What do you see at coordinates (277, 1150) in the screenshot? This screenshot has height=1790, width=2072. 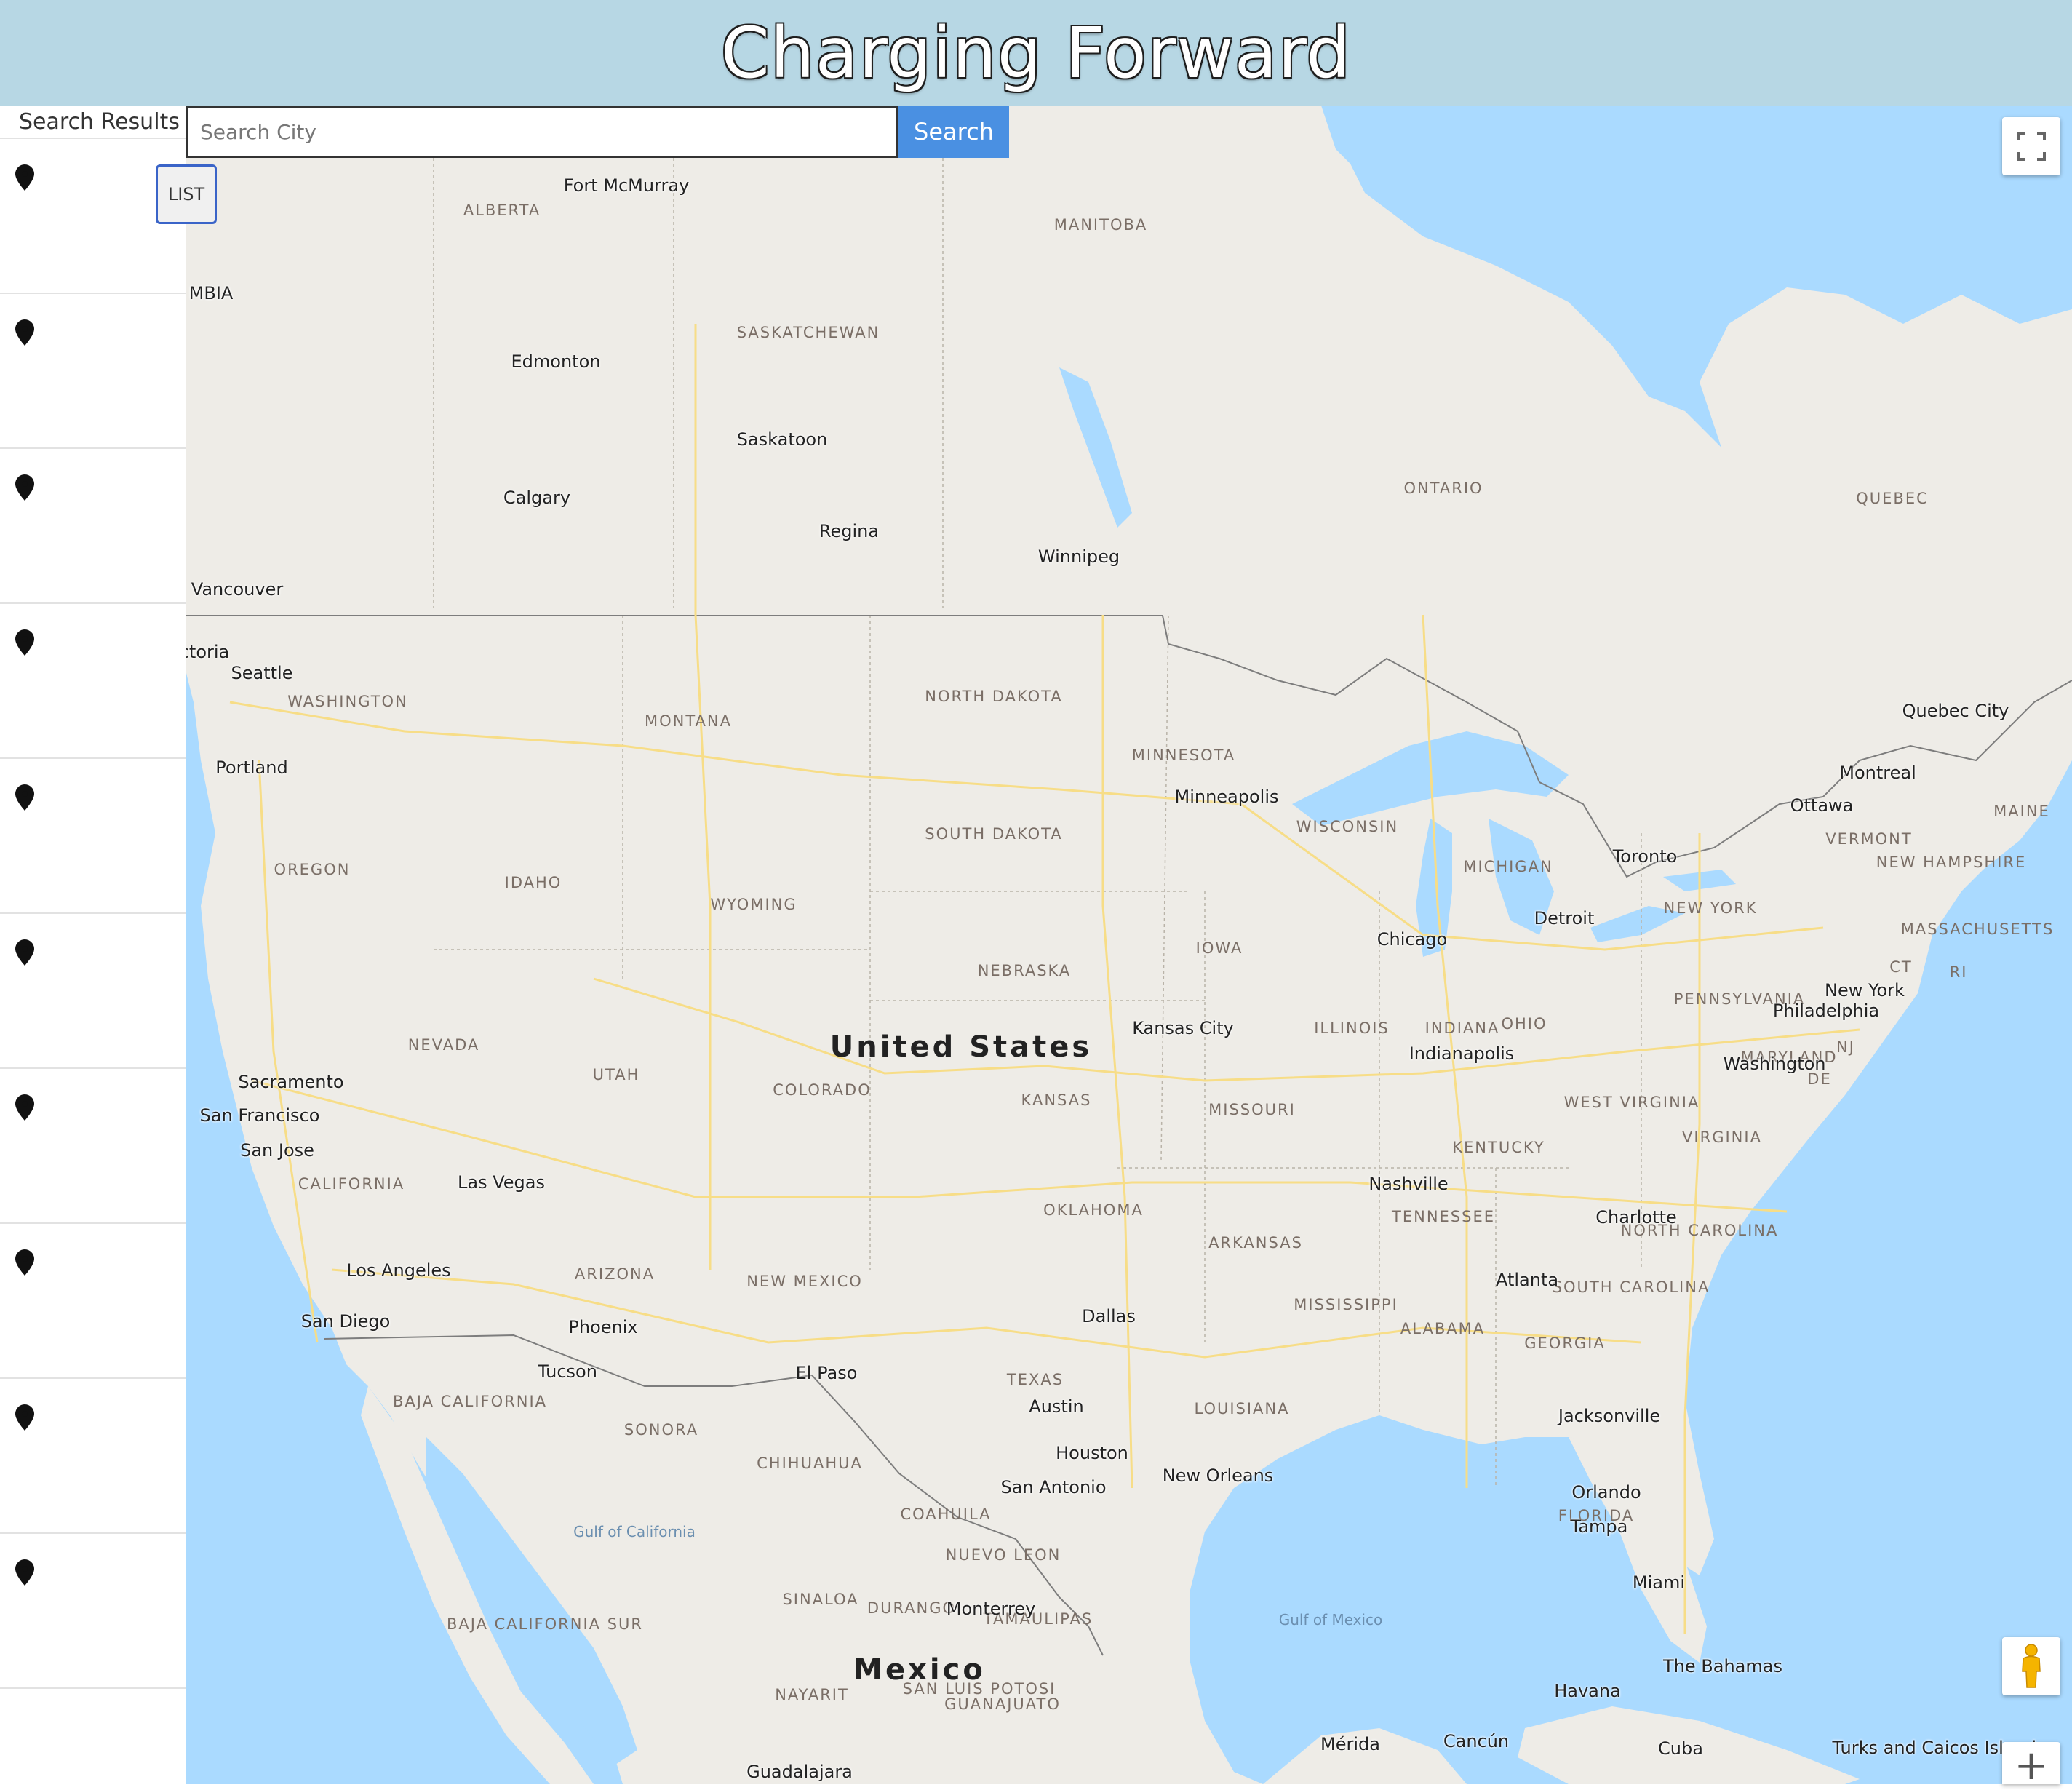 I see `map-city-label: San Jose` at bounding box center [277, 1150].